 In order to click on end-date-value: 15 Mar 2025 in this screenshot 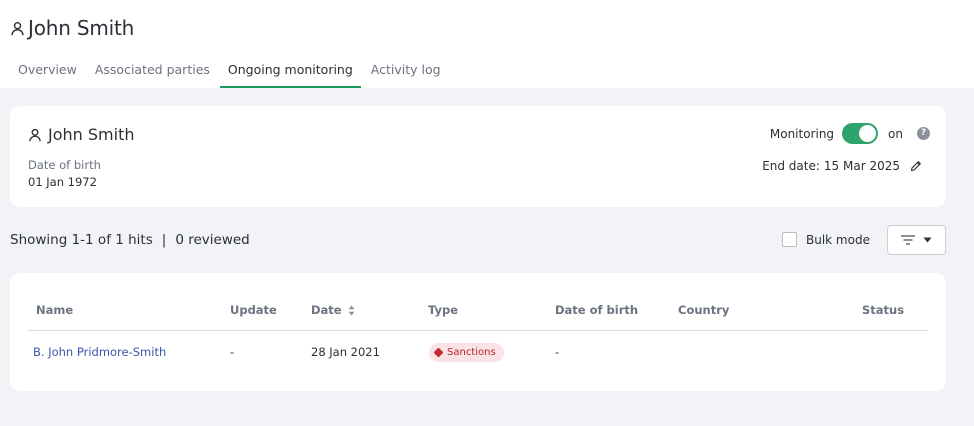, I will do `click(861, 166)`.